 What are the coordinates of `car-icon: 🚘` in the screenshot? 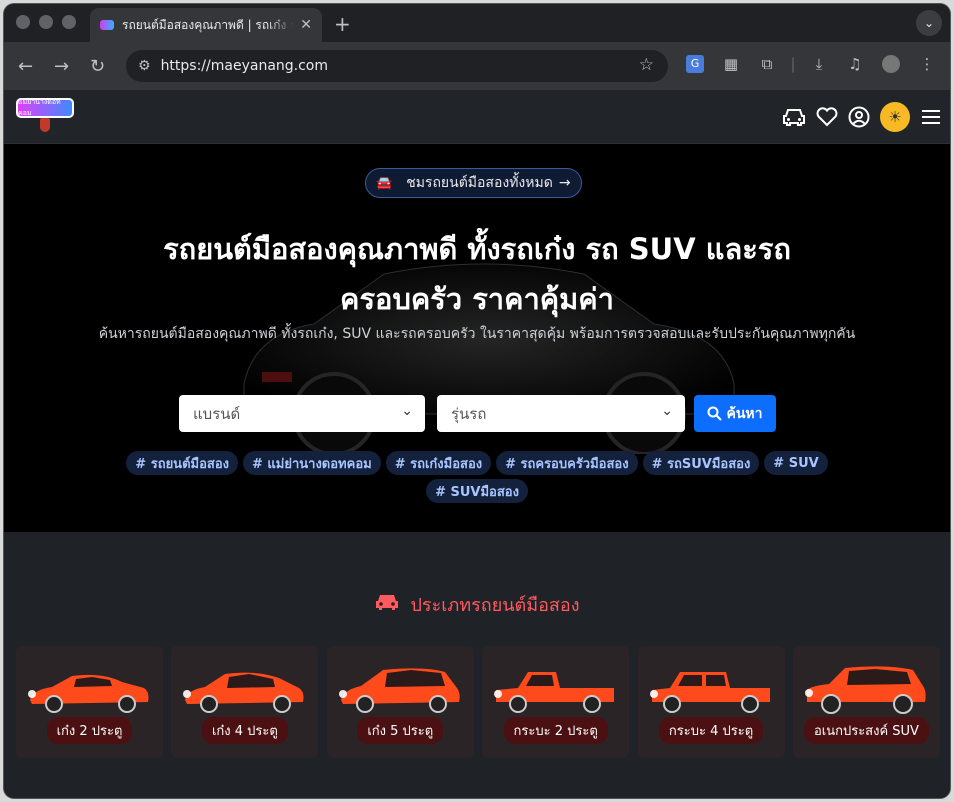 It's located at (384, 183).